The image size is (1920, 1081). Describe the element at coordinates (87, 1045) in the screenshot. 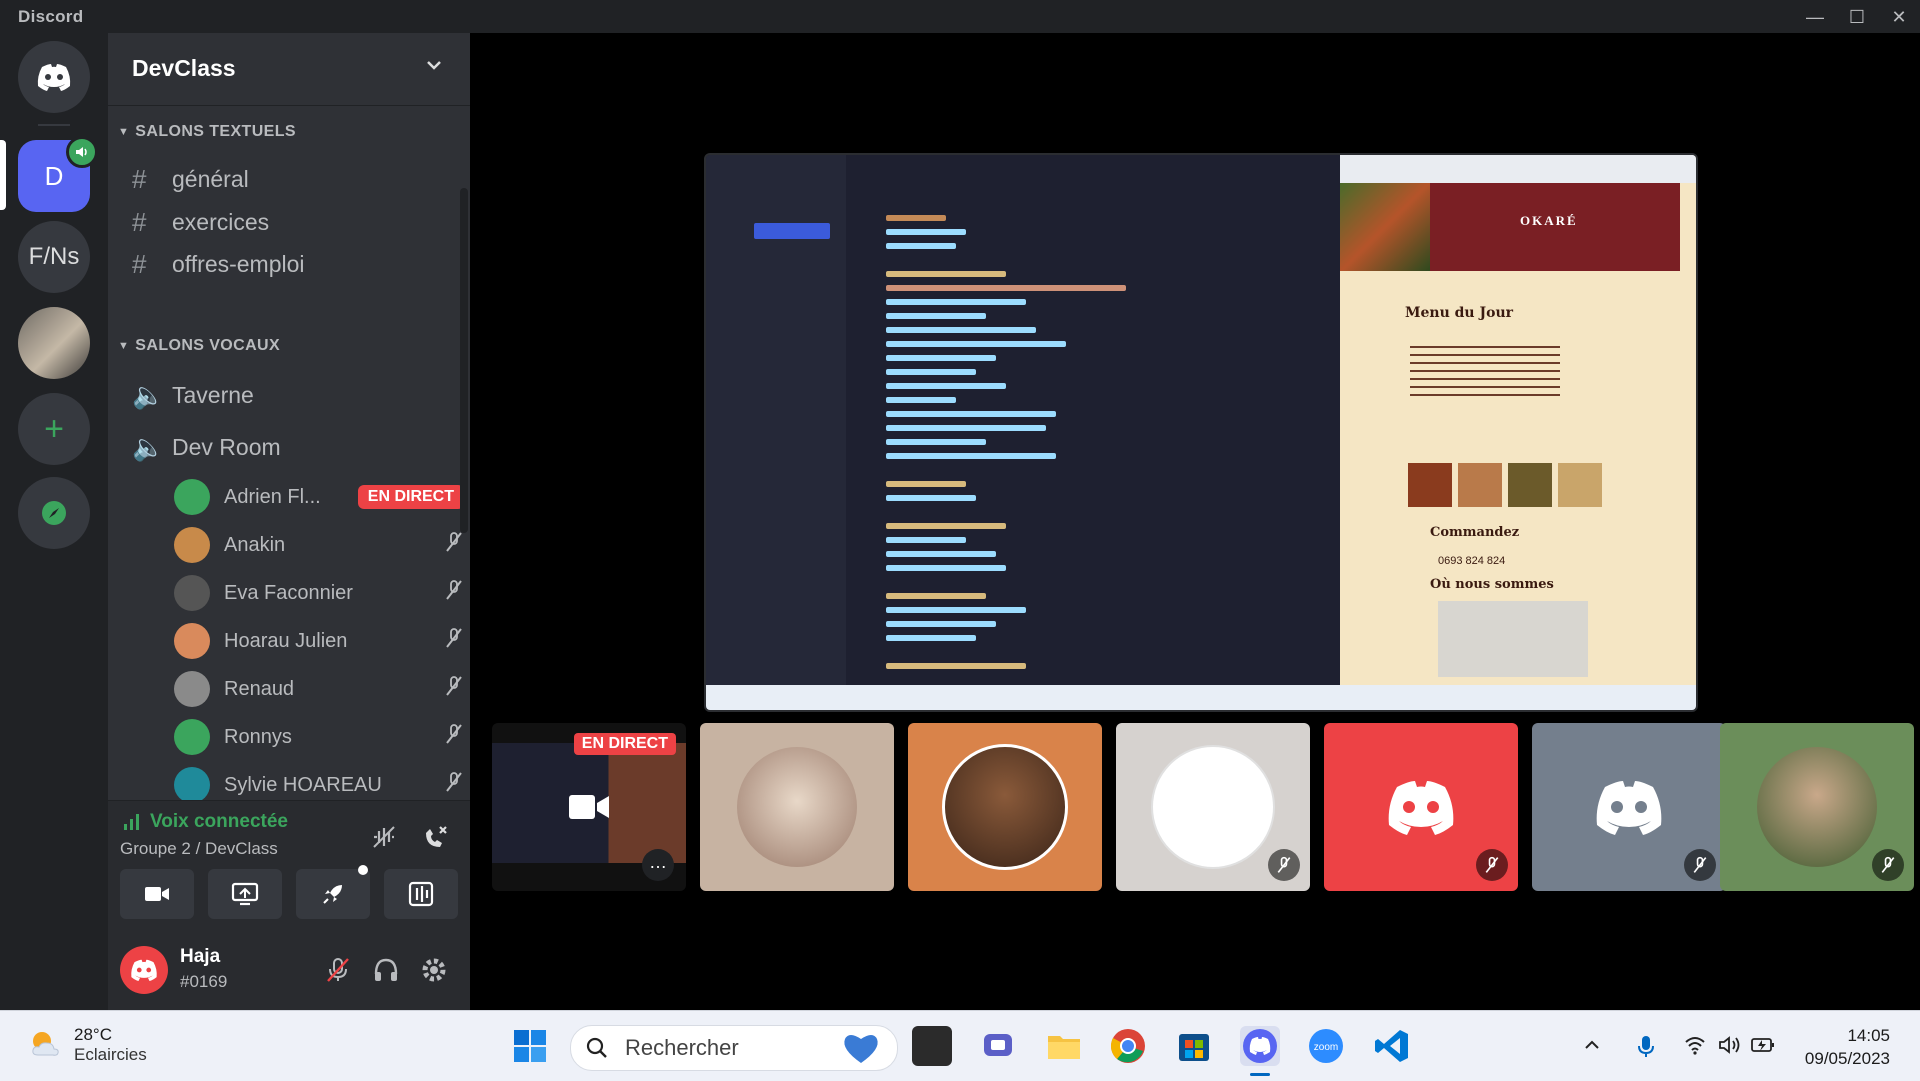

I see `weather-widget: 28°C Eclaircies` at that location.